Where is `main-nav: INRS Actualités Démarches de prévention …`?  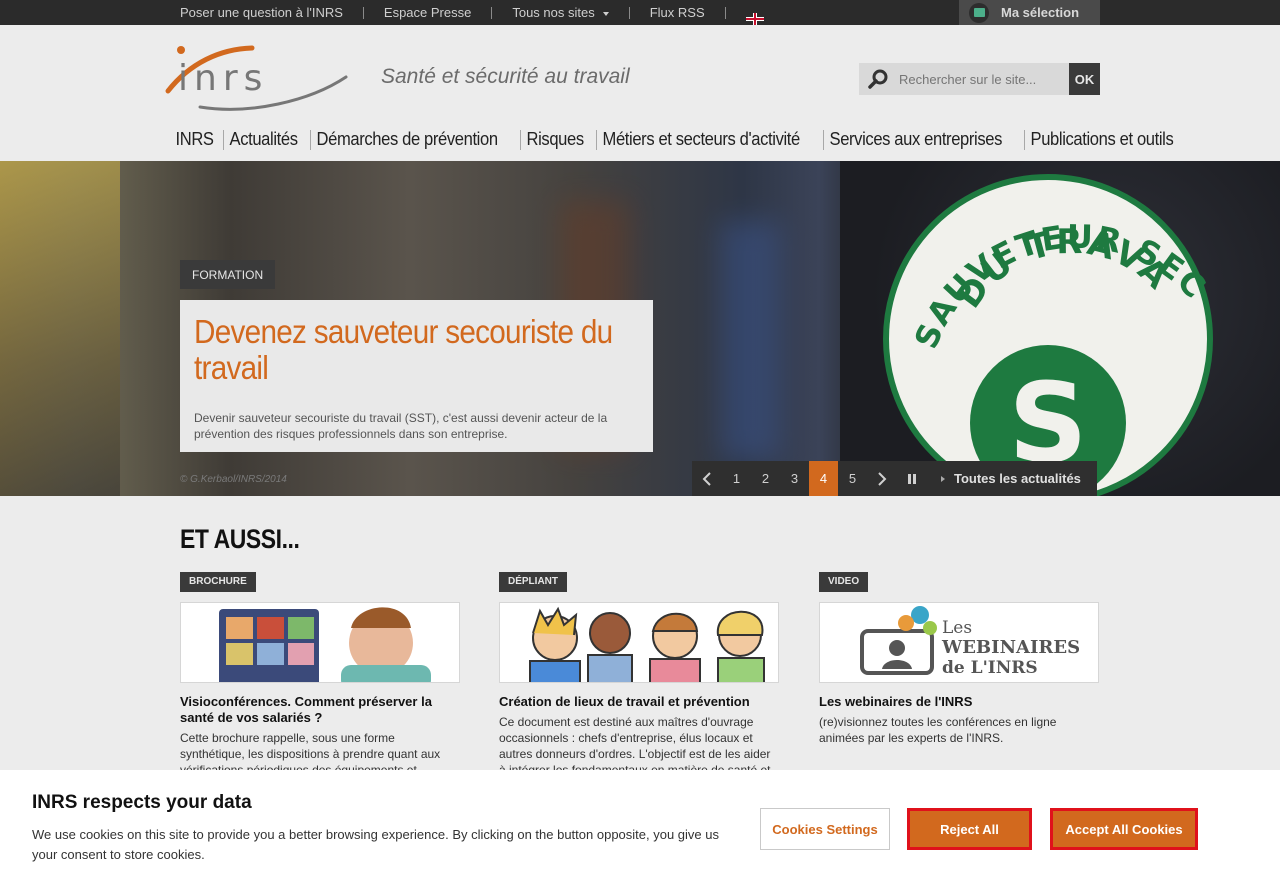 main-nav: INRS Actualités Démarches de prévention … is located at coordinates (681, 139).